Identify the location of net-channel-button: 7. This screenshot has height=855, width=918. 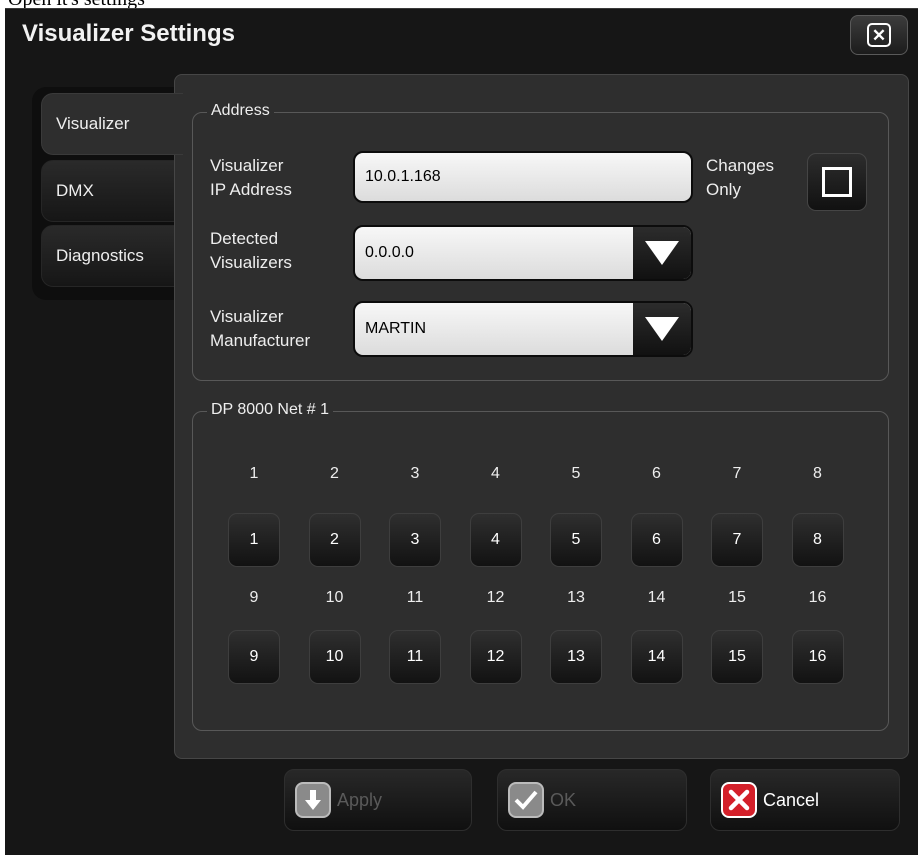
(737, 540).